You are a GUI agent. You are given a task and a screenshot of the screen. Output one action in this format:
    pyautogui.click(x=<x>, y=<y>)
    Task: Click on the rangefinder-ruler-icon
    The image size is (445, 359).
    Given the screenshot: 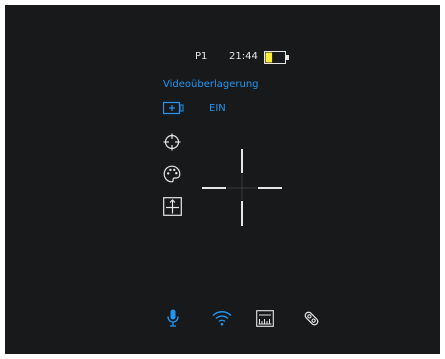 What is the action you would take?
    pyautogui.click(x=265, y=318)
    